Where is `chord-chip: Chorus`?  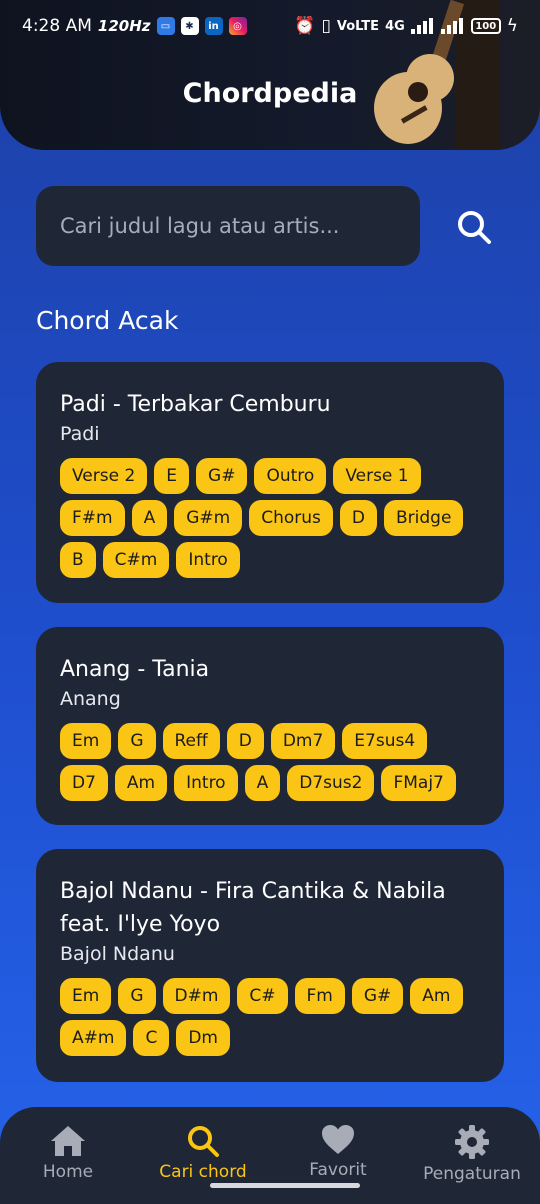
chord-chip: Chorus is located at coordinates (291, 518).